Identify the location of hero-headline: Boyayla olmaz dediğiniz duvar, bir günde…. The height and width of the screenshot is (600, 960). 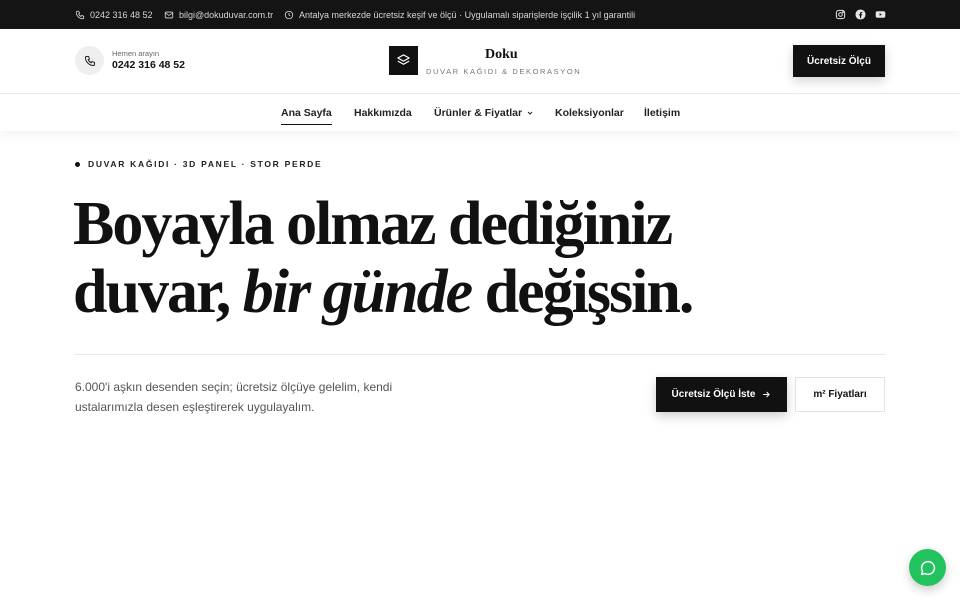
(384, 258).